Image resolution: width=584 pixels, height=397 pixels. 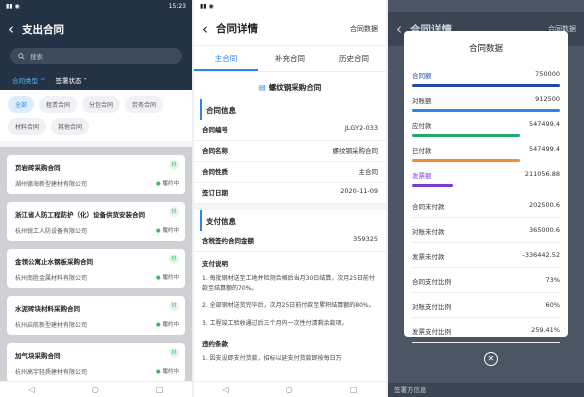 What do you see at coordinates (38, 356) in the screenshot?
I see `card-title: 加气块采购合同` at bounding box center [38, 356].